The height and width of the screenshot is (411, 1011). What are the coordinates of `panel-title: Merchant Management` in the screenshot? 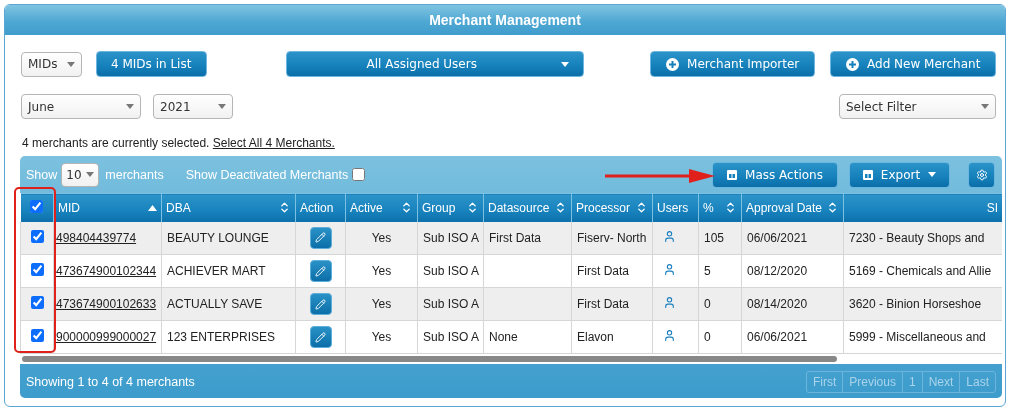 It's located at (505, 20).